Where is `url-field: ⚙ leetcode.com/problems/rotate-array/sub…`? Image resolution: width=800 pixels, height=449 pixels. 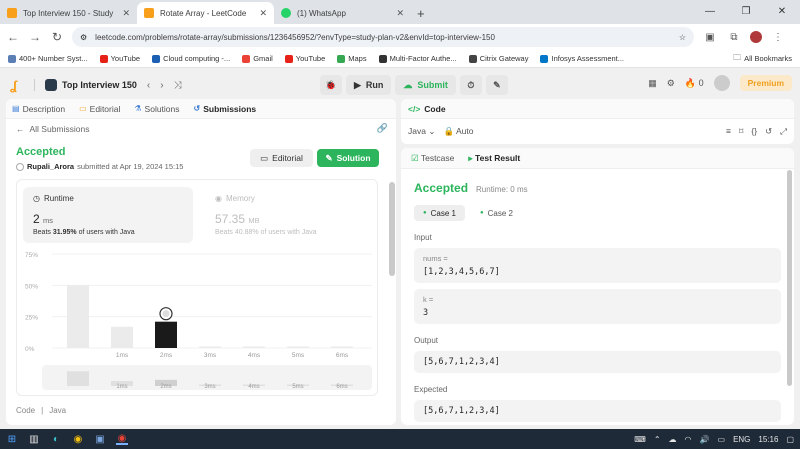
url-field: ⚙ leetcode.com/problems/rotate-array/sub… is located at coordinates (383, 37).